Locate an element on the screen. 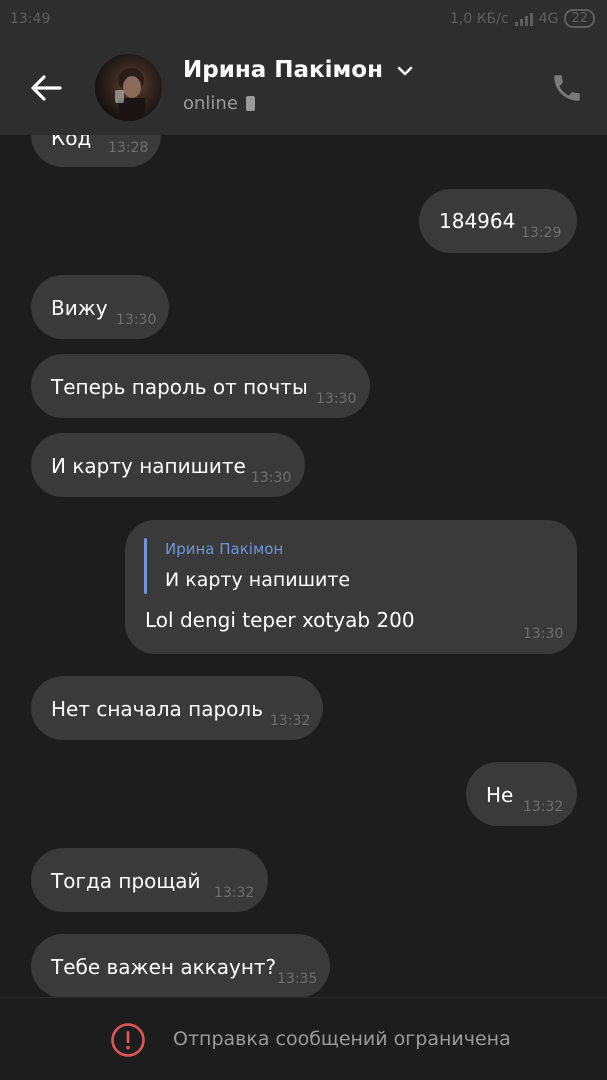 This screenshot has height=1080, width=607. status-text: online is located at coordinates (210, 103).